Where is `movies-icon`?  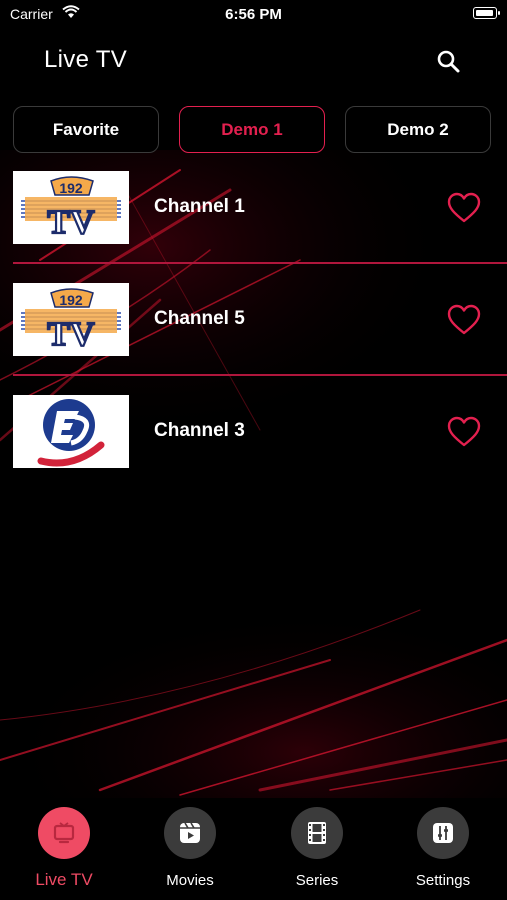
movies-icon is located at coordinates (190, 833).